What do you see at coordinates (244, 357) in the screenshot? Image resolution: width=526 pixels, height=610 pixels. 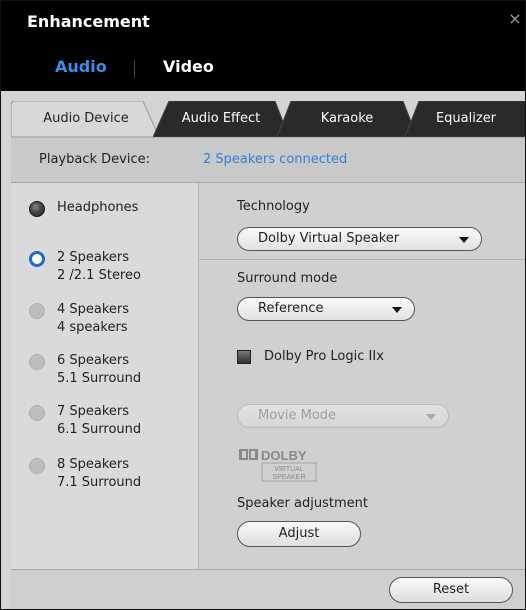 I see `prologic-checkbox` at bounding box center [244, 357].